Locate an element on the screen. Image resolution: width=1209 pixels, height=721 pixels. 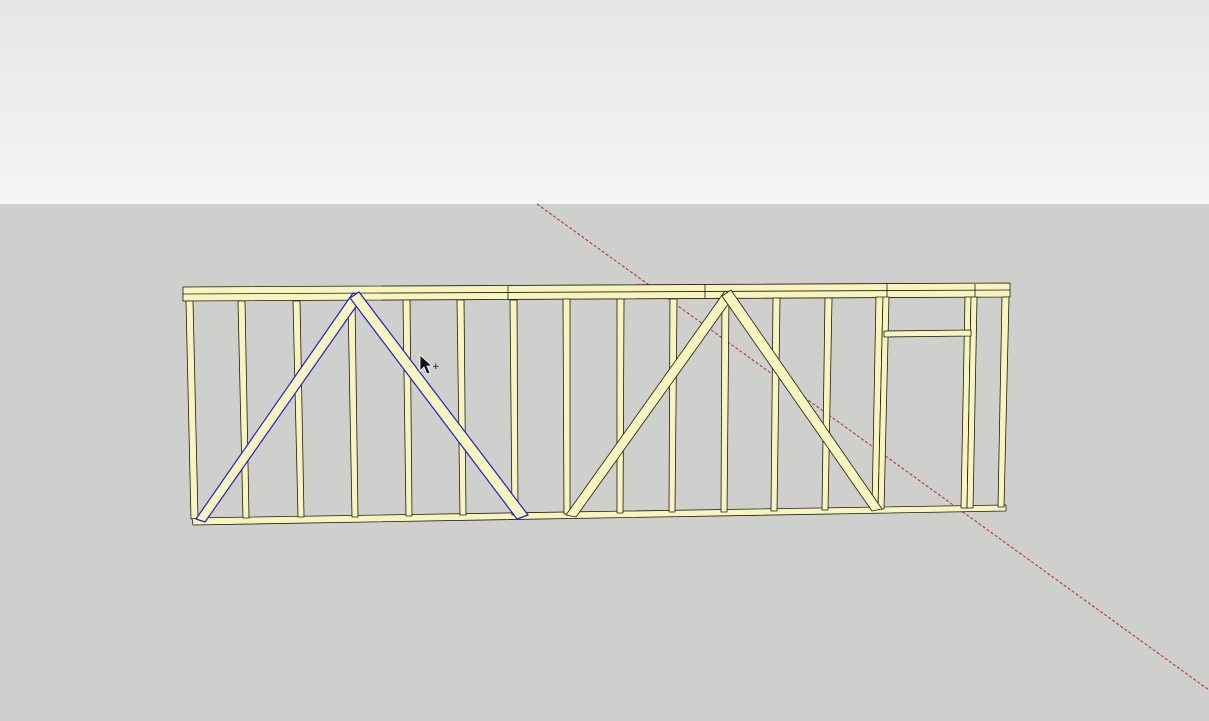
window-header is located at coordinates (927, 333).